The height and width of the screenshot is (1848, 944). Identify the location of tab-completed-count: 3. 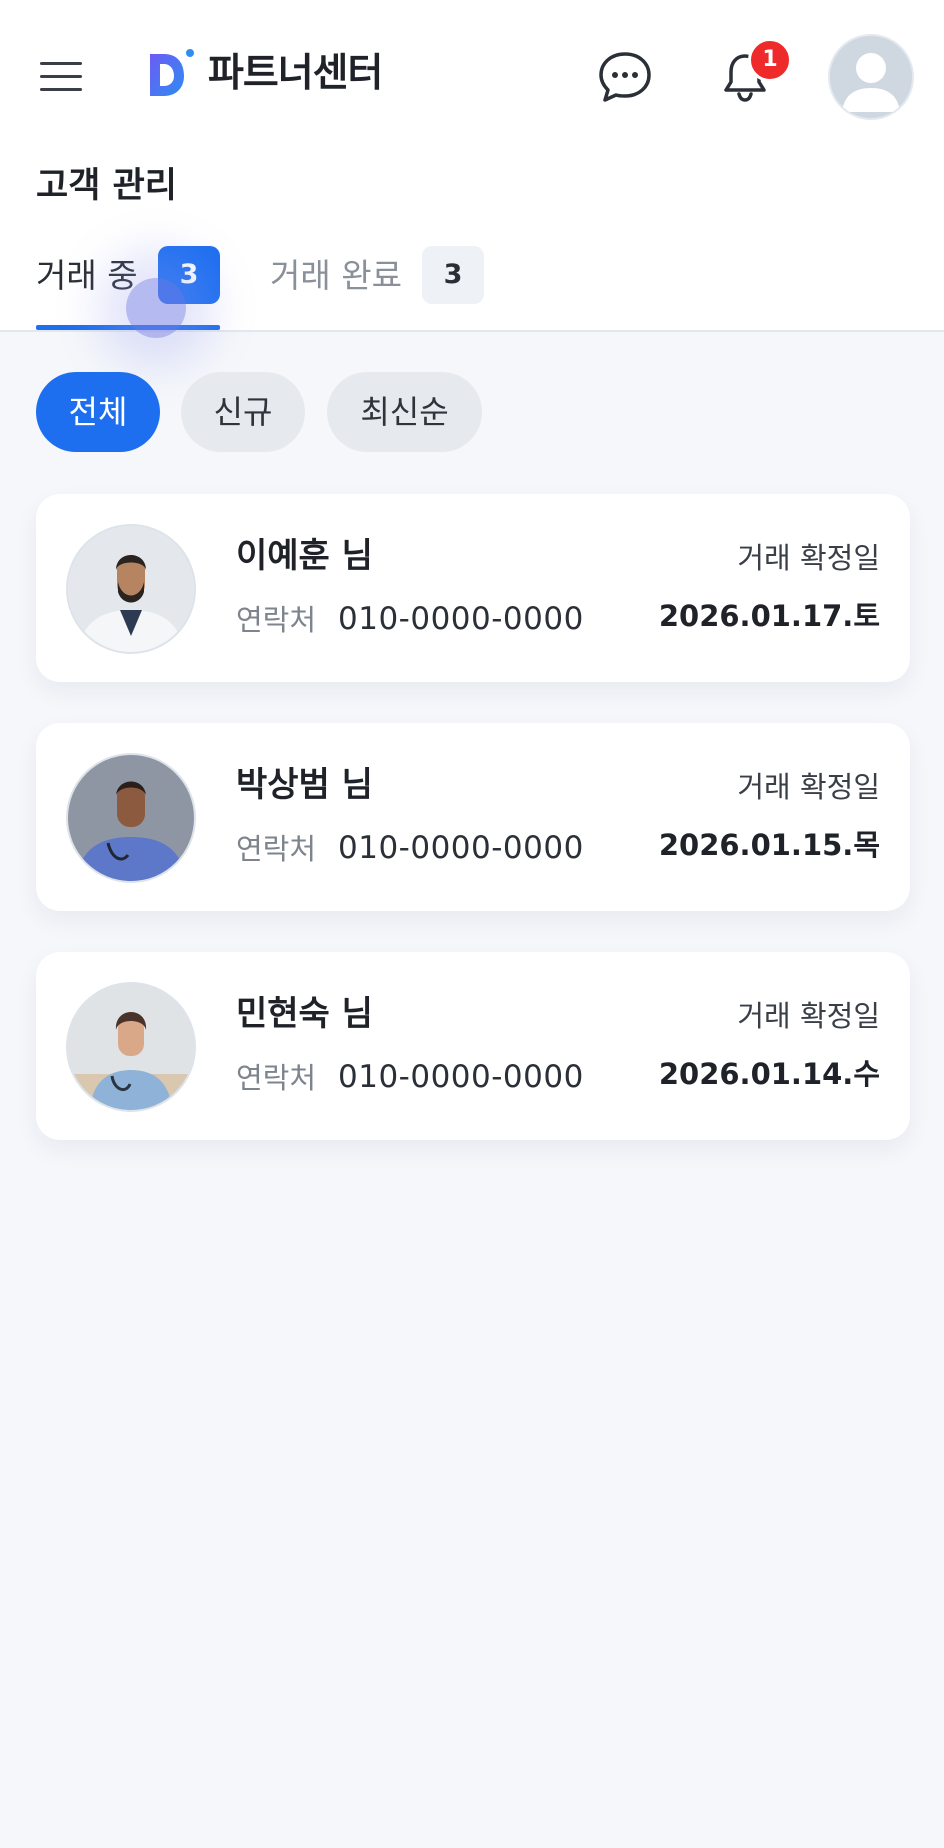
(453, 275).